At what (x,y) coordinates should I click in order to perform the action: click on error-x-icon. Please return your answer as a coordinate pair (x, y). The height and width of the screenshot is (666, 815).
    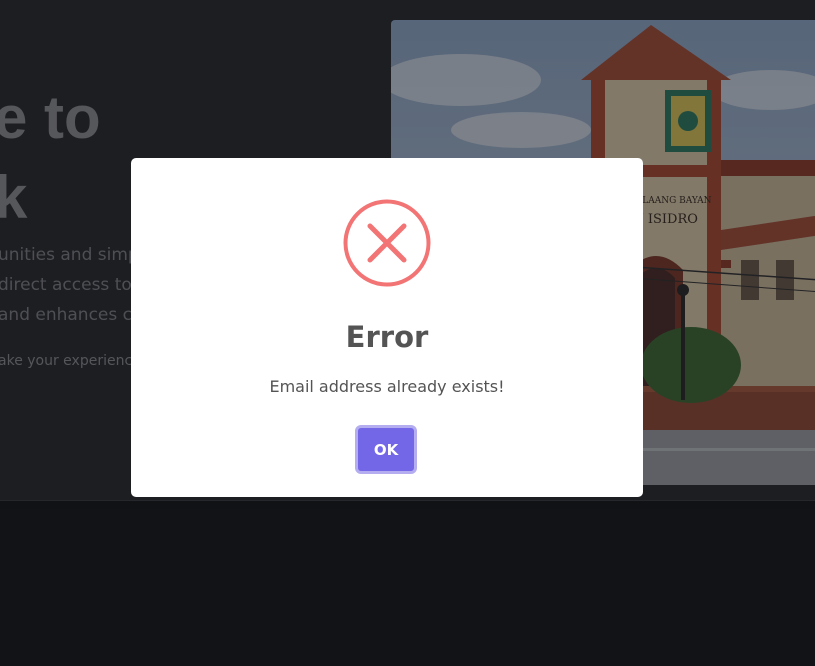
    Looking at the image, I should click on (387, 243).